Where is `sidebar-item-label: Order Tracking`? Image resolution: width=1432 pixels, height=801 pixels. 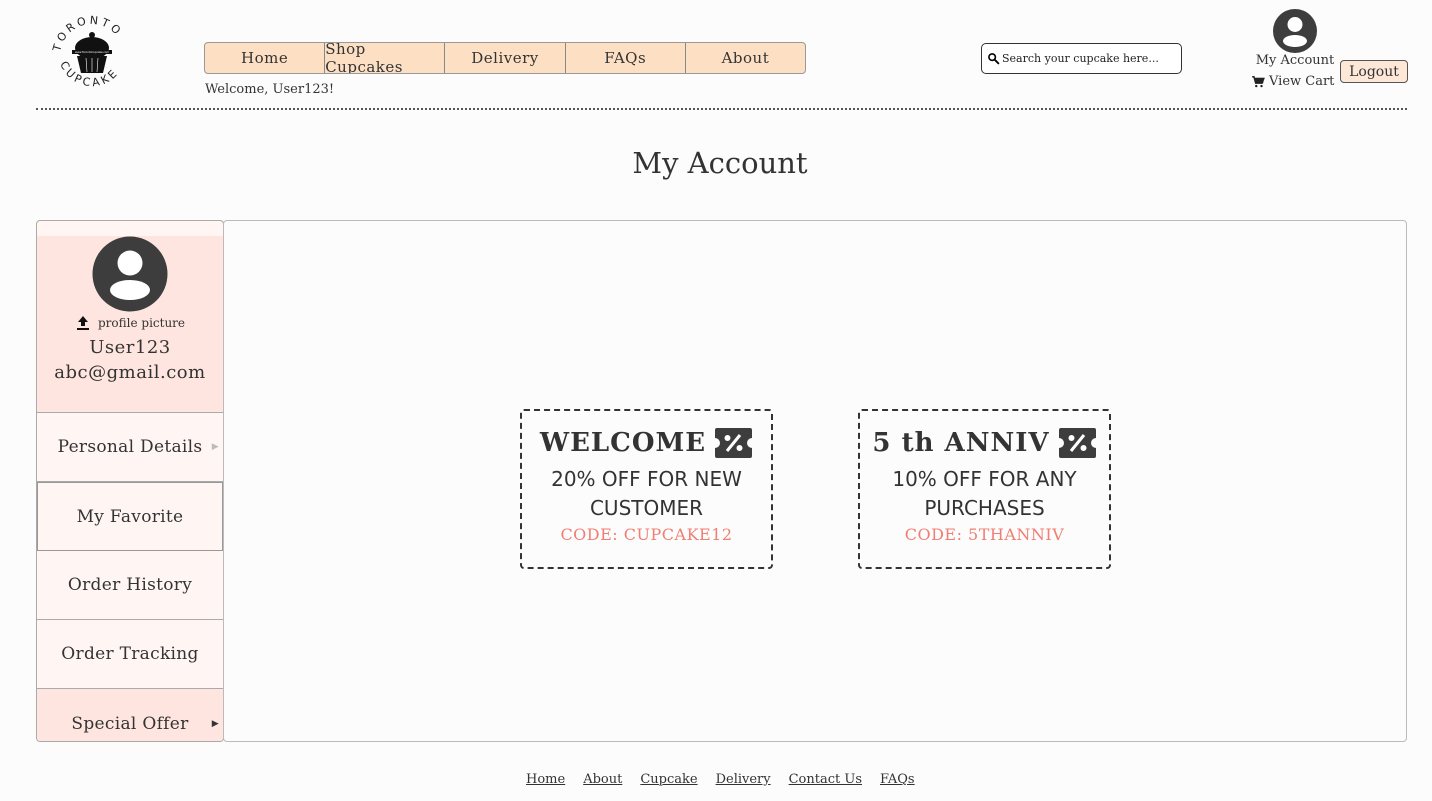
sidebar-item-label: Order Tracking is located at coordinates (130, 654).